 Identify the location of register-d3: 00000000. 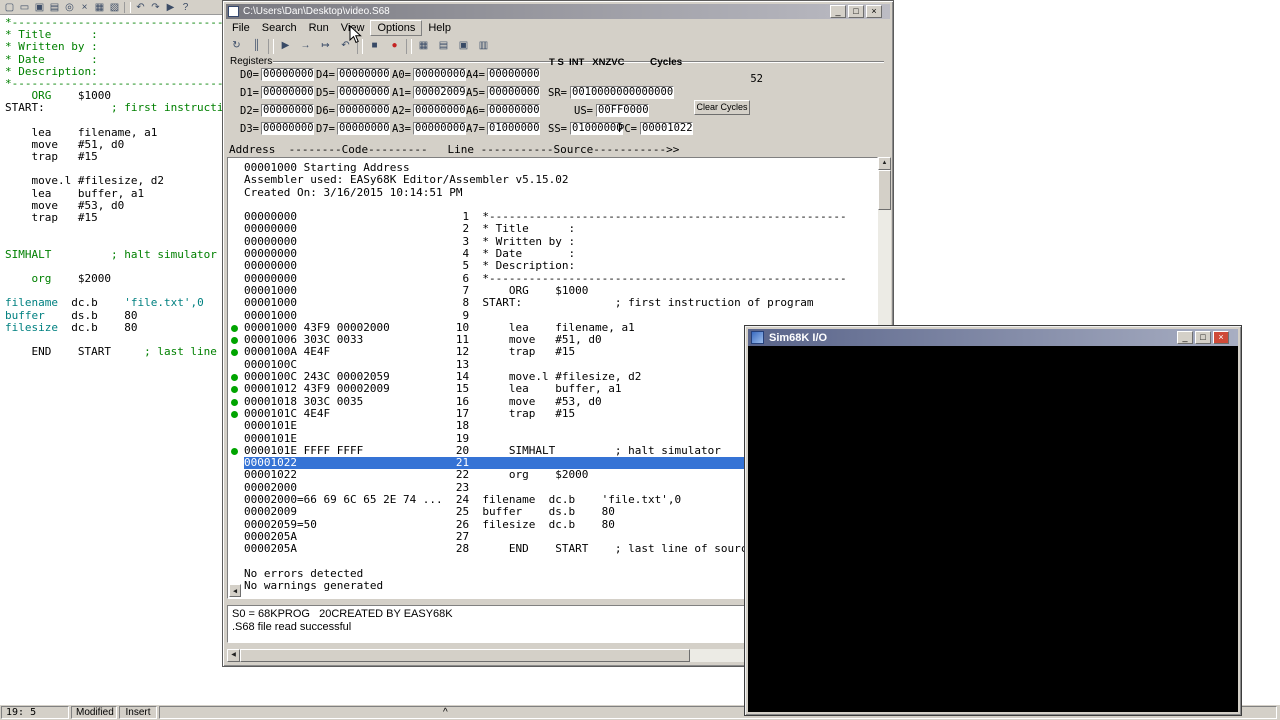
(287, 128).